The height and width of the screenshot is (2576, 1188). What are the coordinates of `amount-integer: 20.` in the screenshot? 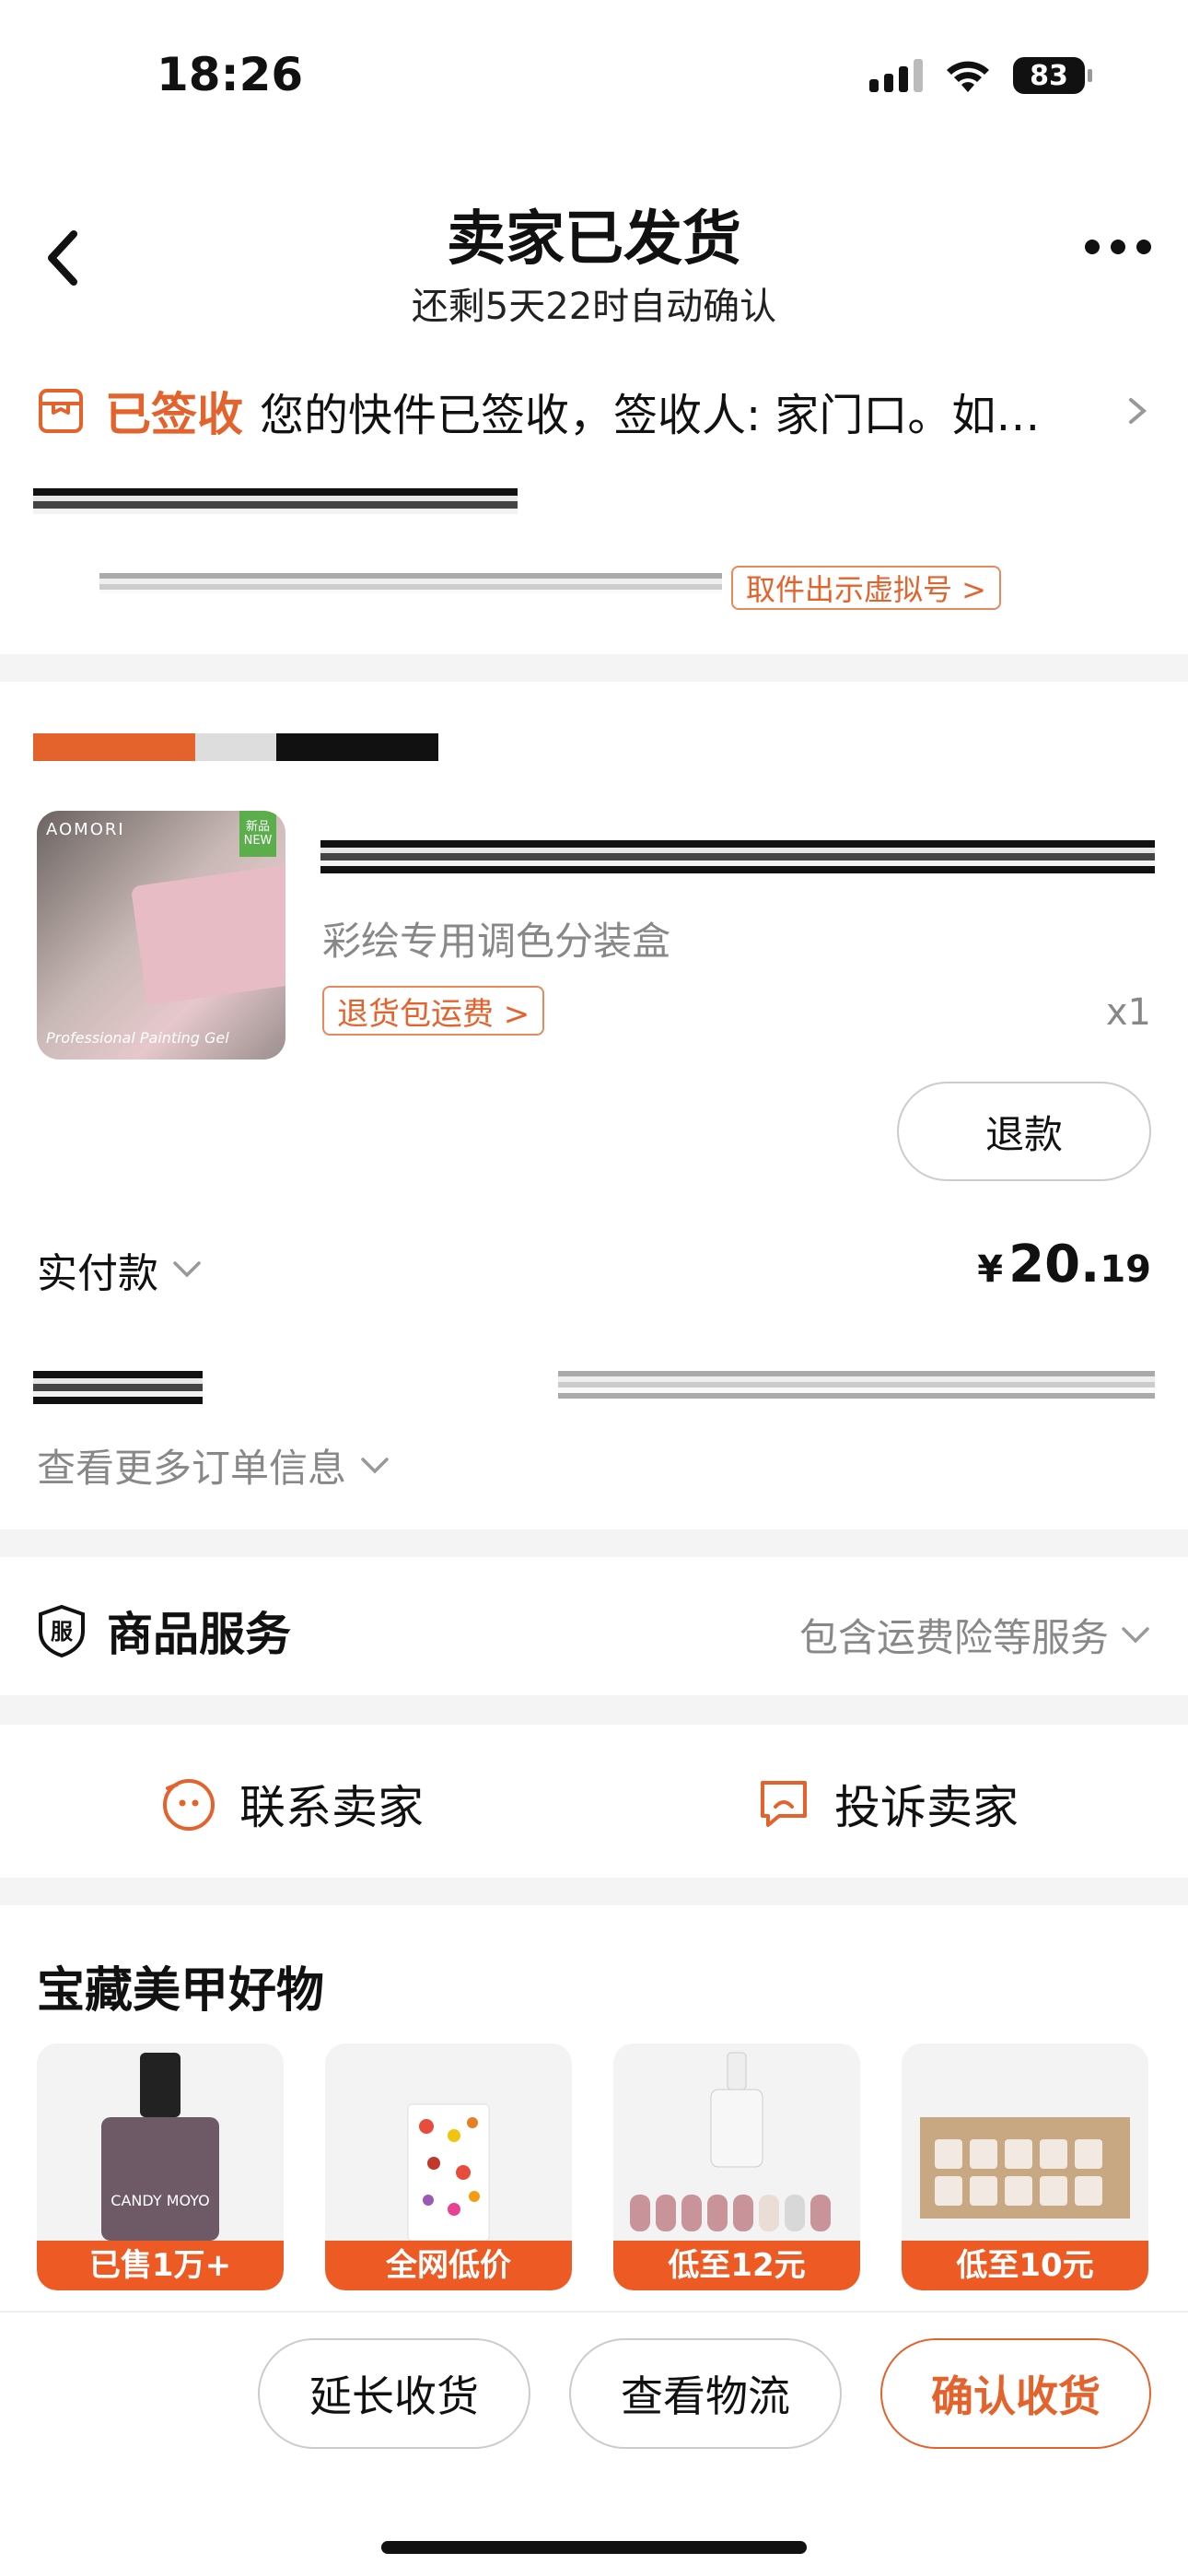 It's located at (1054, 1264).